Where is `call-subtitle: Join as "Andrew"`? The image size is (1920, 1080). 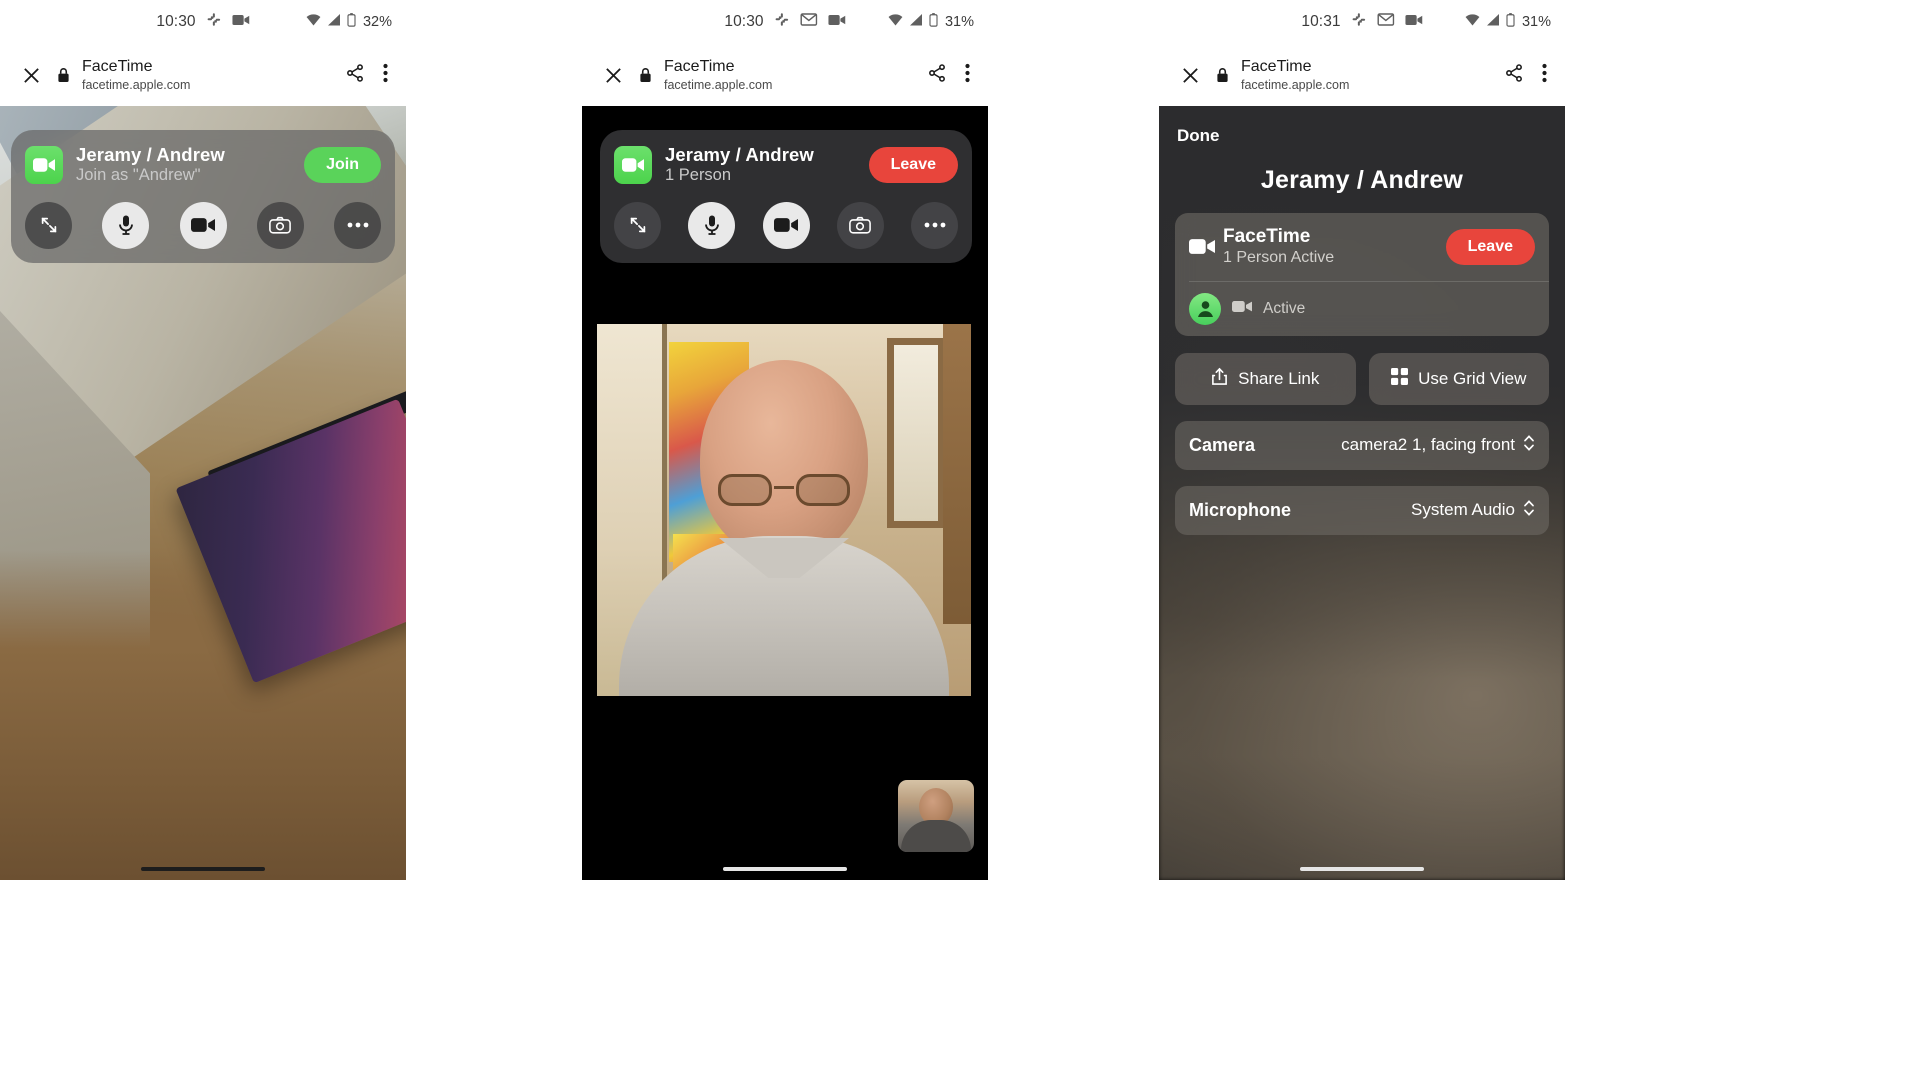 call-subtitle: Join as "Andrew" is located at coordinates (138, 175).